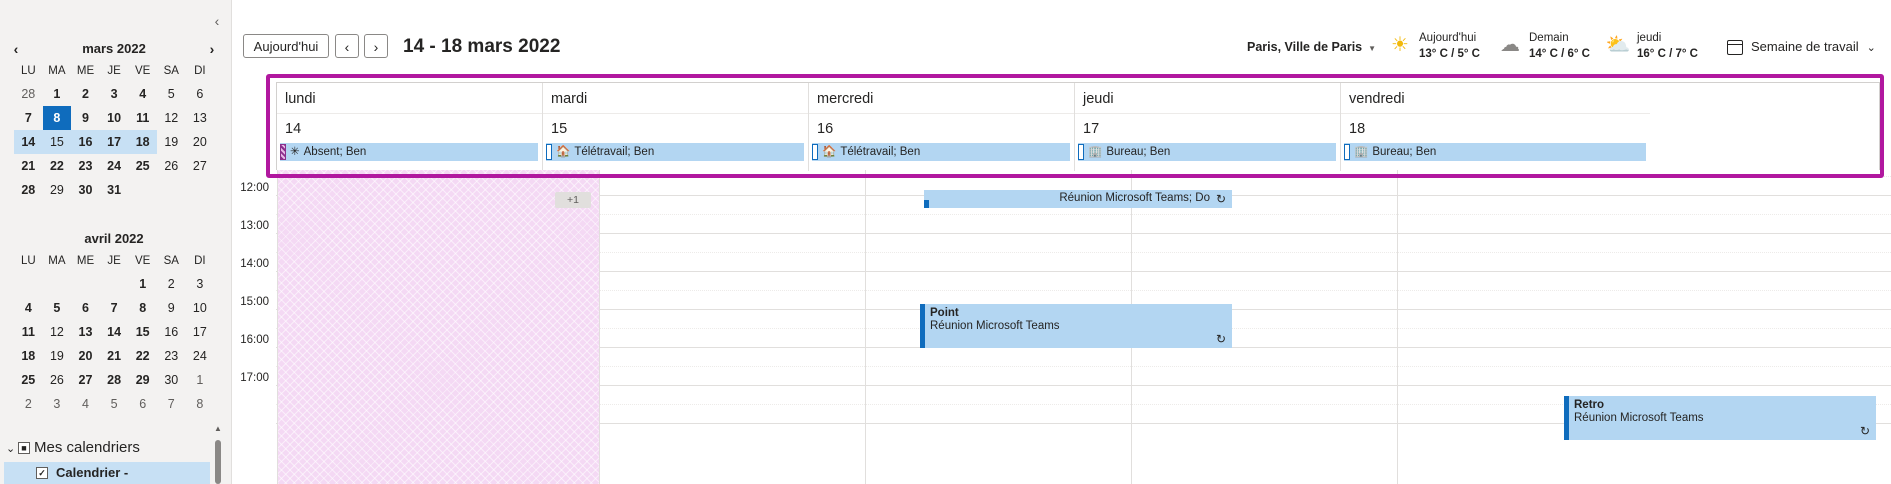 Image resolution: width=1891 pixels, height=484 pixels. What do you see at coordinates (1207, 127) in the screenshot?
I see `day-column-header: jeudi 17 🏢 Bureau; Ben` at bounding box center [1207, 127].